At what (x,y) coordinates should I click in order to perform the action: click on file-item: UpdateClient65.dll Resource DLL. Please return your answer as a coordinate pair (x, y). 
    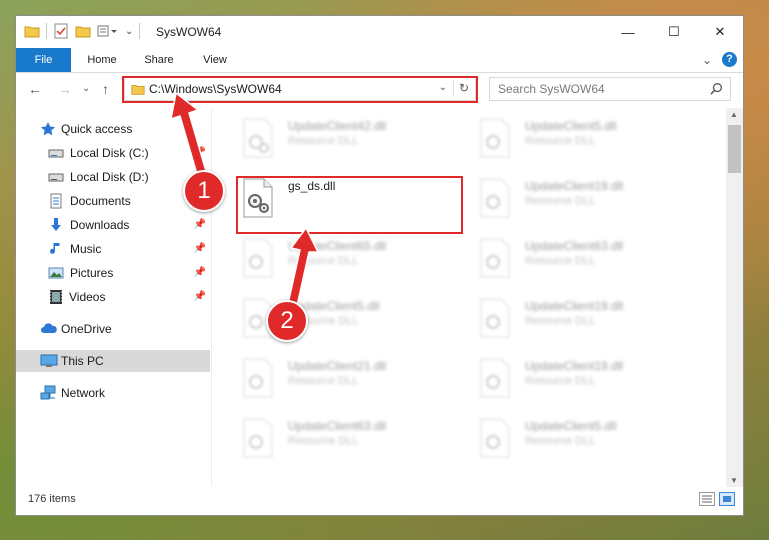
    Looking at the image, I should click on (354, 259).